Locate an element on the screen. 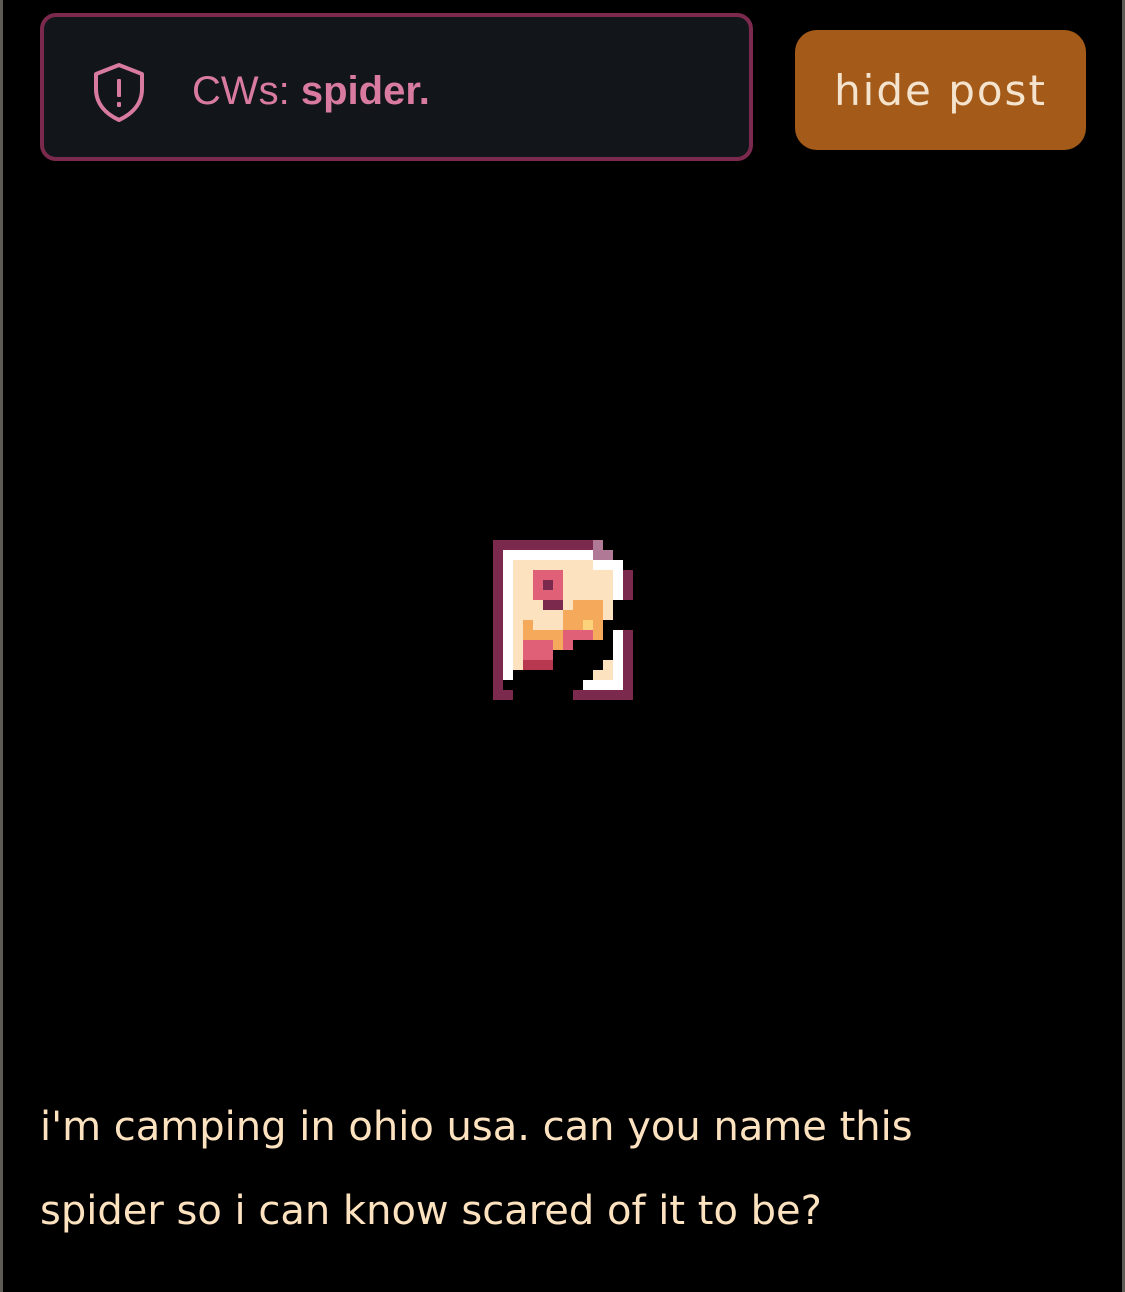  post-body-line: spider so i can know scared of it to be? is located at coordinates (431, 1211).